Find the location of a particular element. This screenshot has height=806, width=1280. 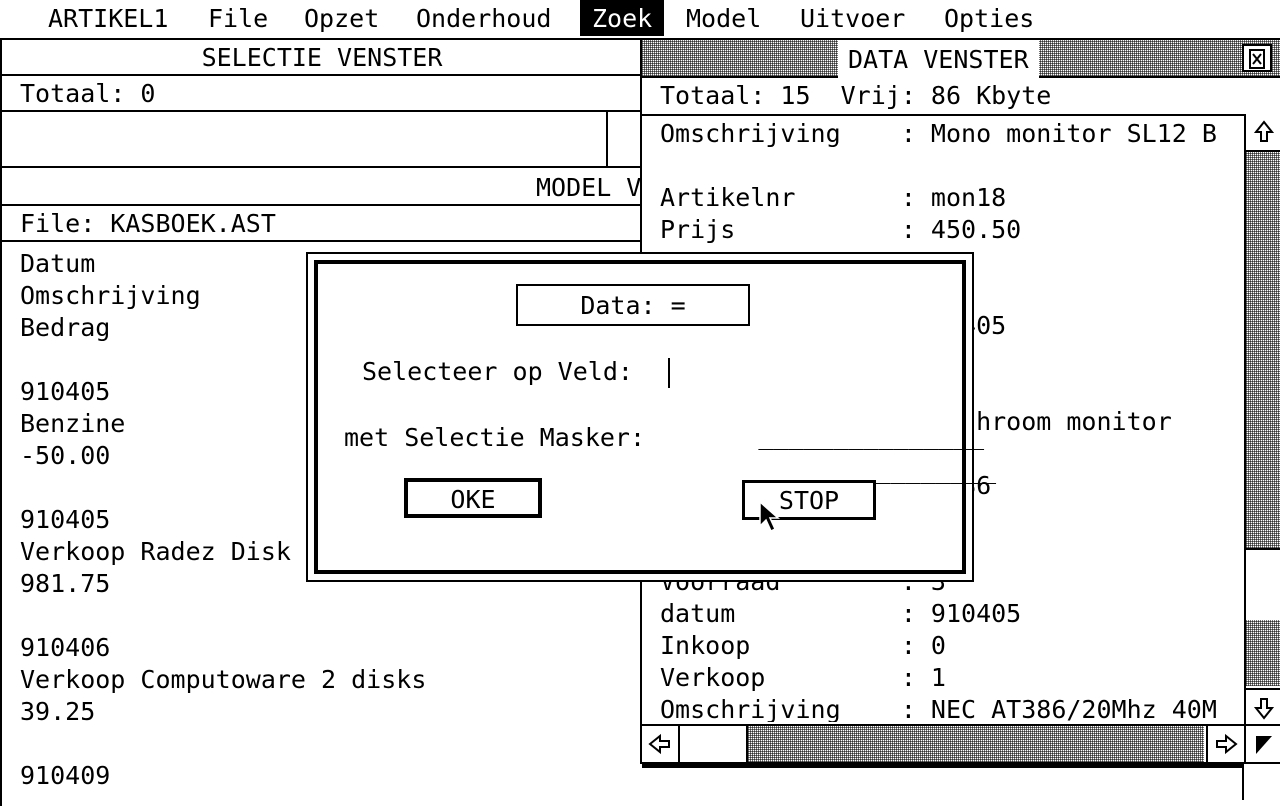

horizontal-scrollbar is located at coordinates (961, 744).